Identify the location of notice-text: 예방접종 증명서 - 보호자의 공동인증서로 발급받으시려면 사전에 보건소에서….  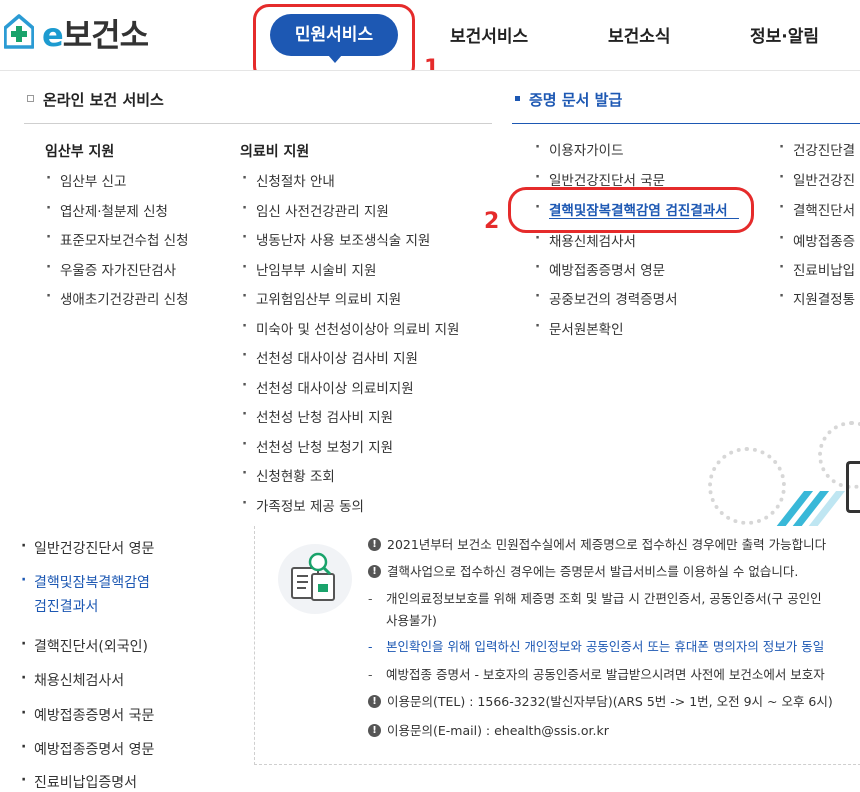
(605, 674).